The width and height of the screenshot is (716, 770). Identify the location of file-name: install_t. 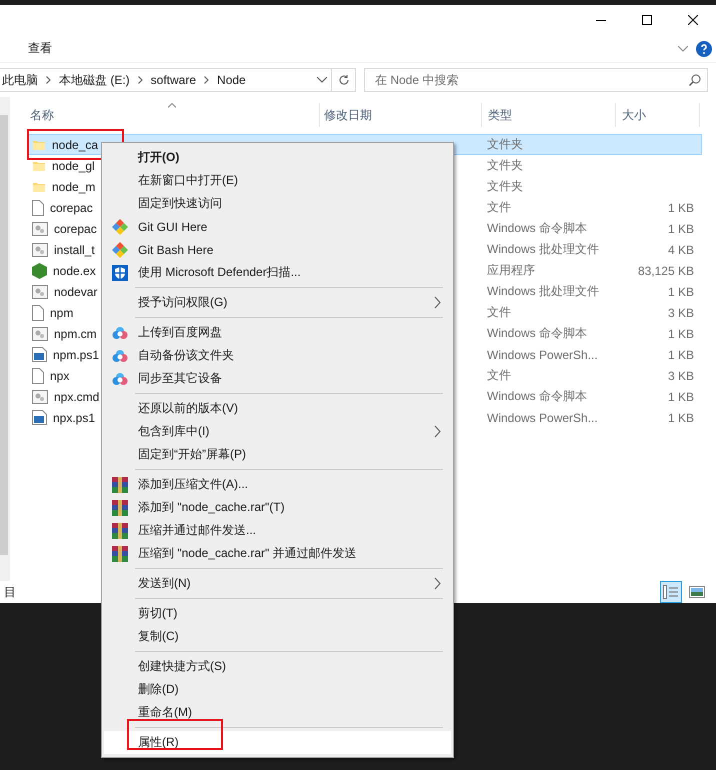
(74, 249).